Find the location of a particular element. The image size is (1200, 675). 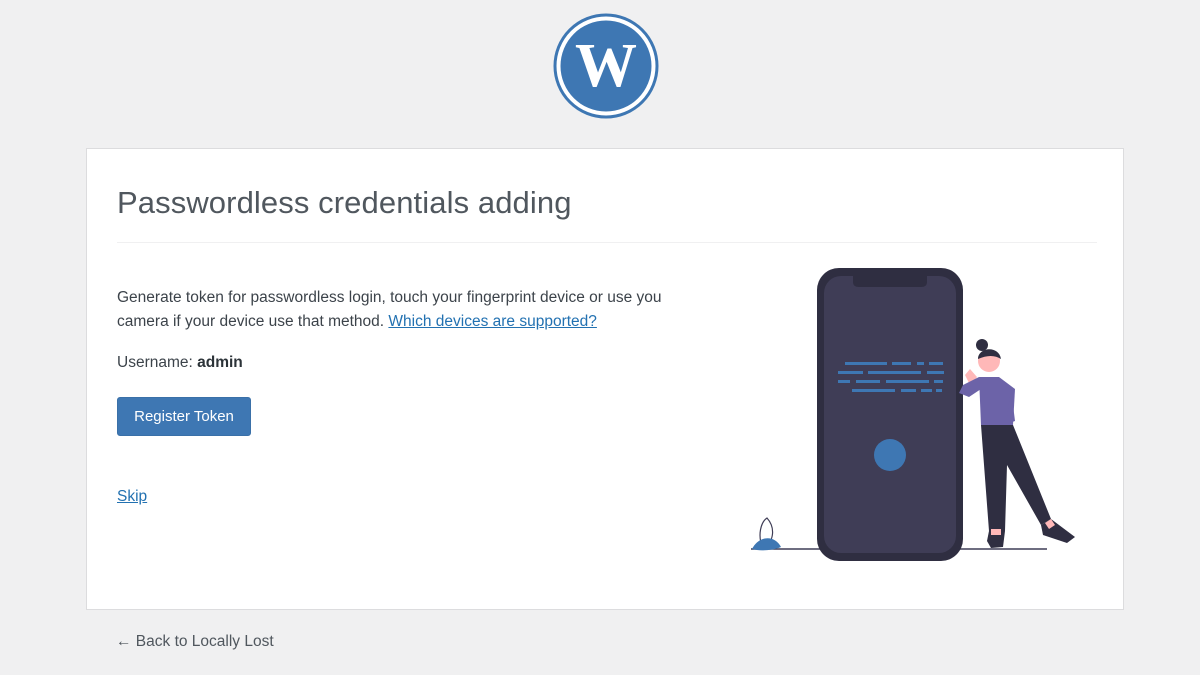

fingerprint-phone-illustration is located at coordinates (913, 414).